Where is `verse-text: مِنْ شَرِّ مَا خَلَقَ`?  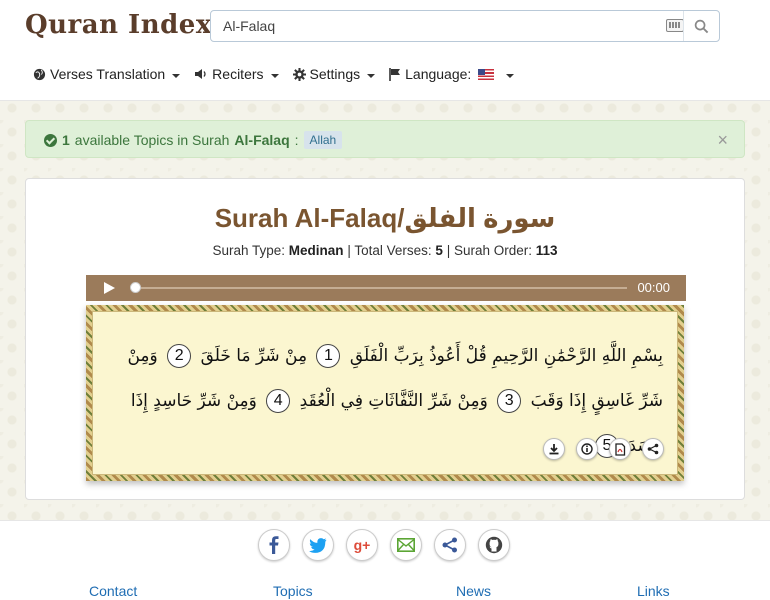 verse-text: مِنْ شَرِّ مَا خَلَقَ is located at coordinates (254, 356).